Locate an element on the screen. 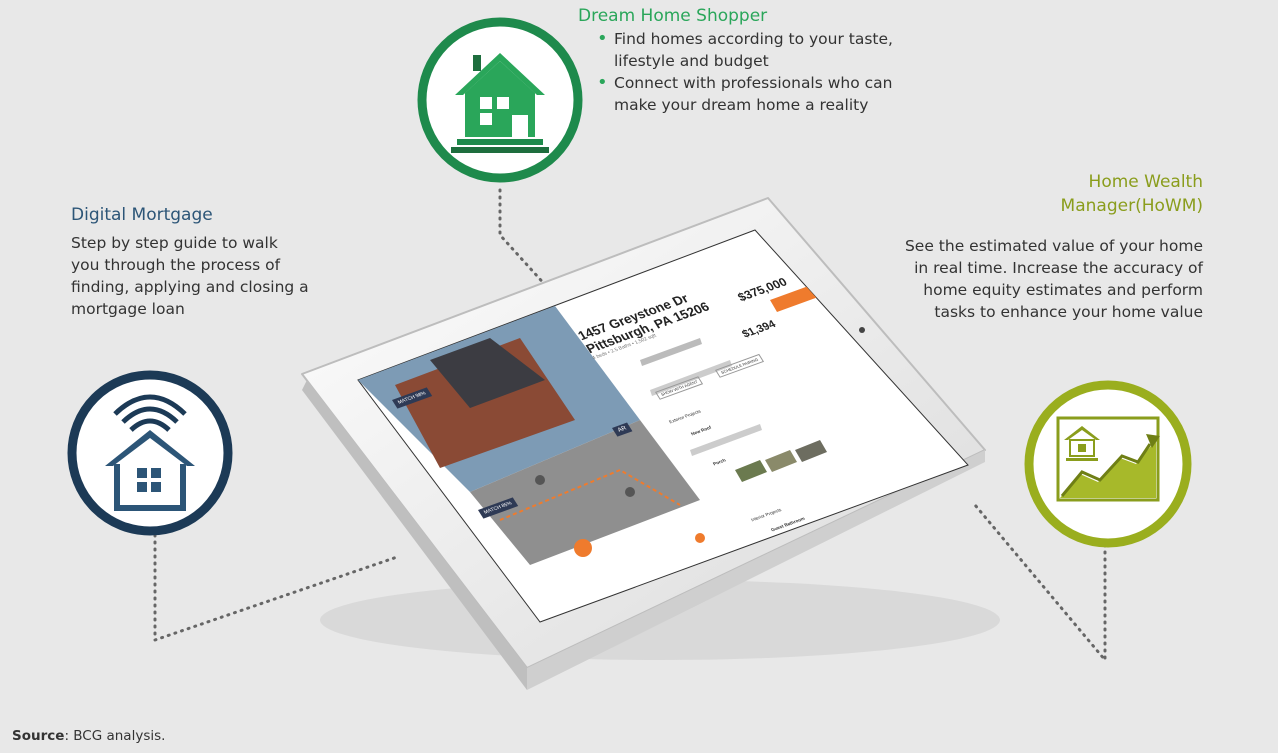 The height and width of the screenshot is (753, 1278). match-badge-1-pct: 98% is located at coordinates (421, 395).